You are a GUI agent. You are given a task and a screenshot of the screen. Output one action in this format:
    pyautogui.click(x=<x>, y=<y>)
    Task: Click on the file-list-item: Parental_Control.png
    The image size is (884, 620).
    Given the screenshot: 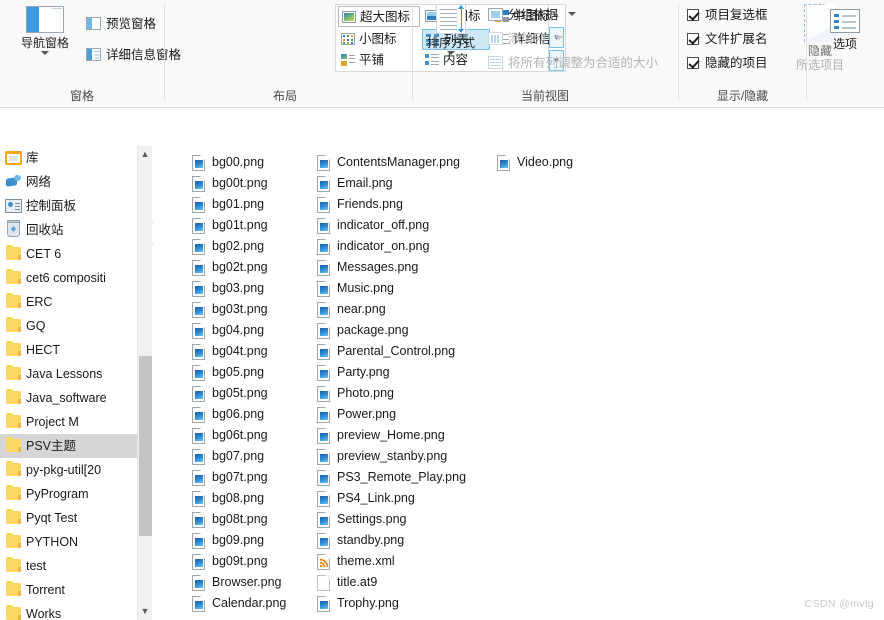 What is the action you would take?
    pyautogui.click(x=407, y=351)
    